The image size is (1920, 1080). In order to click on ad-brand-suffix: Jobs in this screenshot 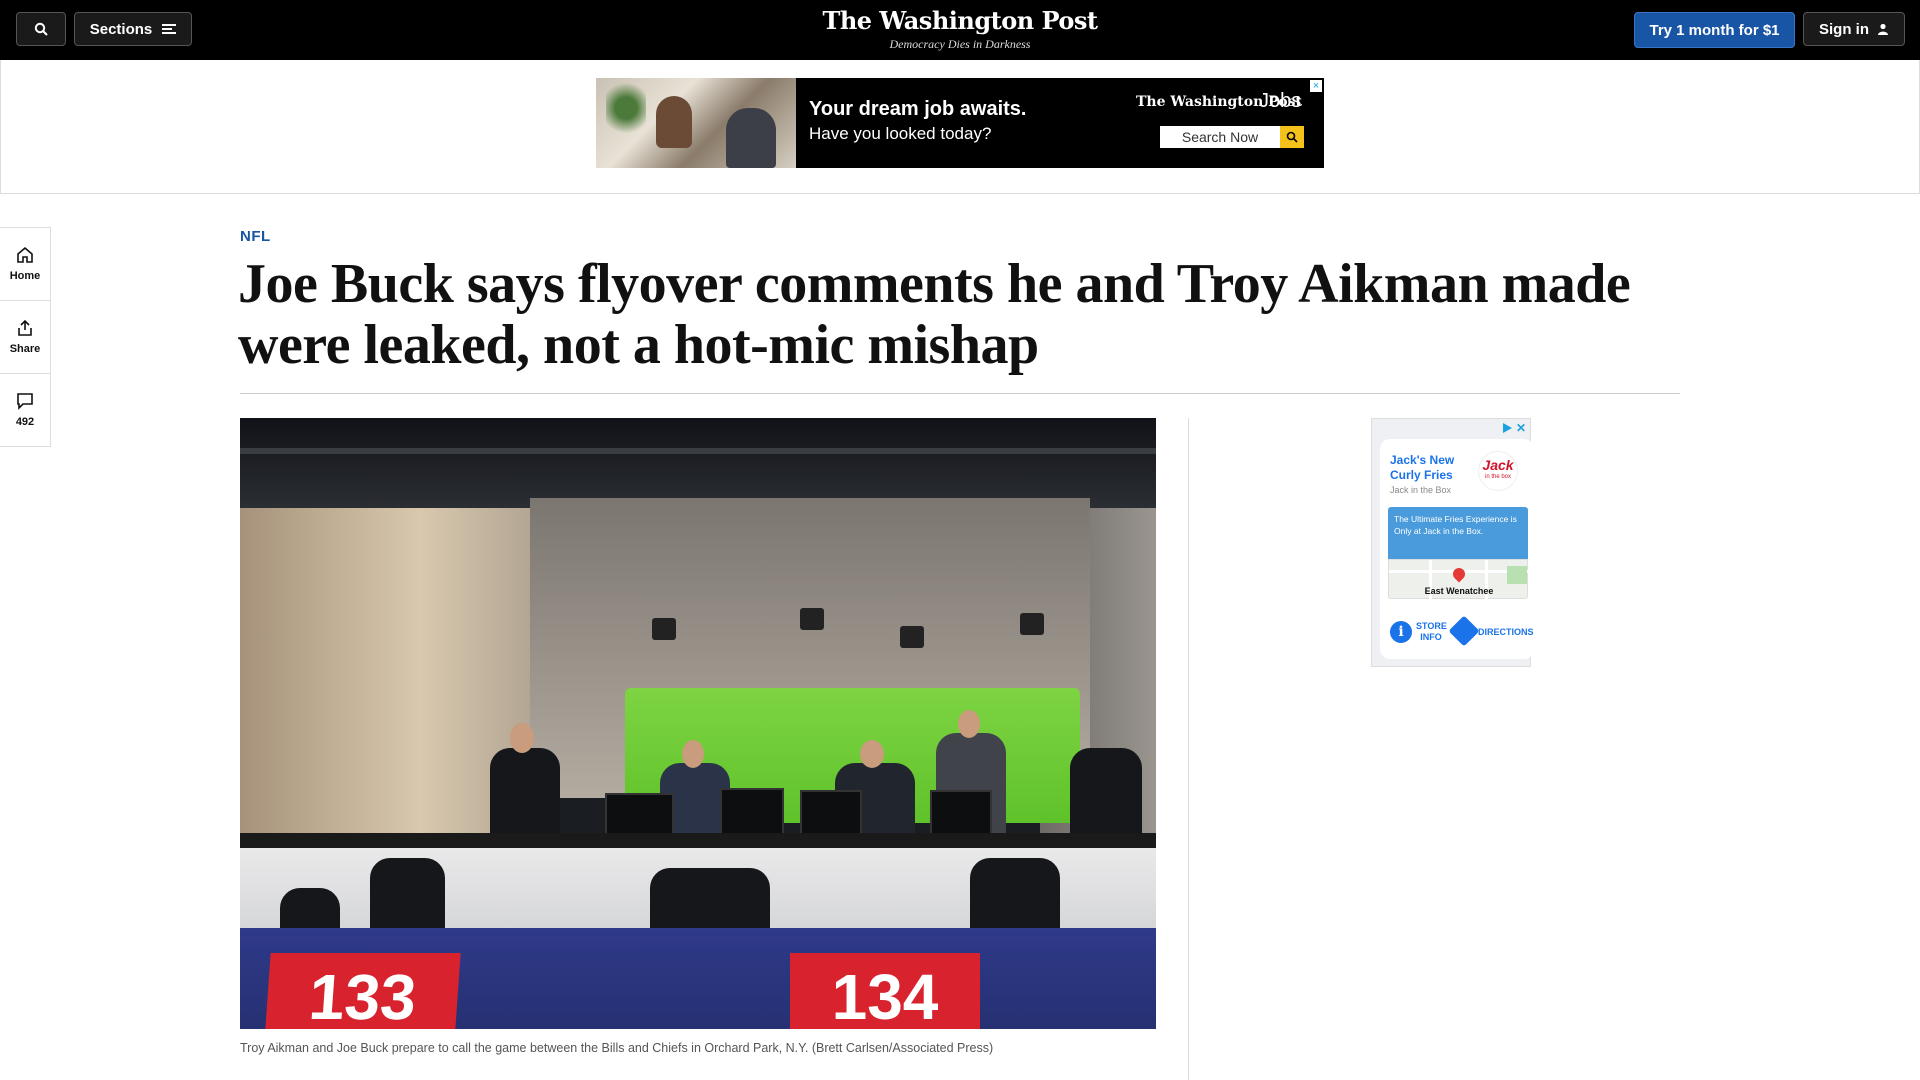, I will do `click(1280, 101)`.